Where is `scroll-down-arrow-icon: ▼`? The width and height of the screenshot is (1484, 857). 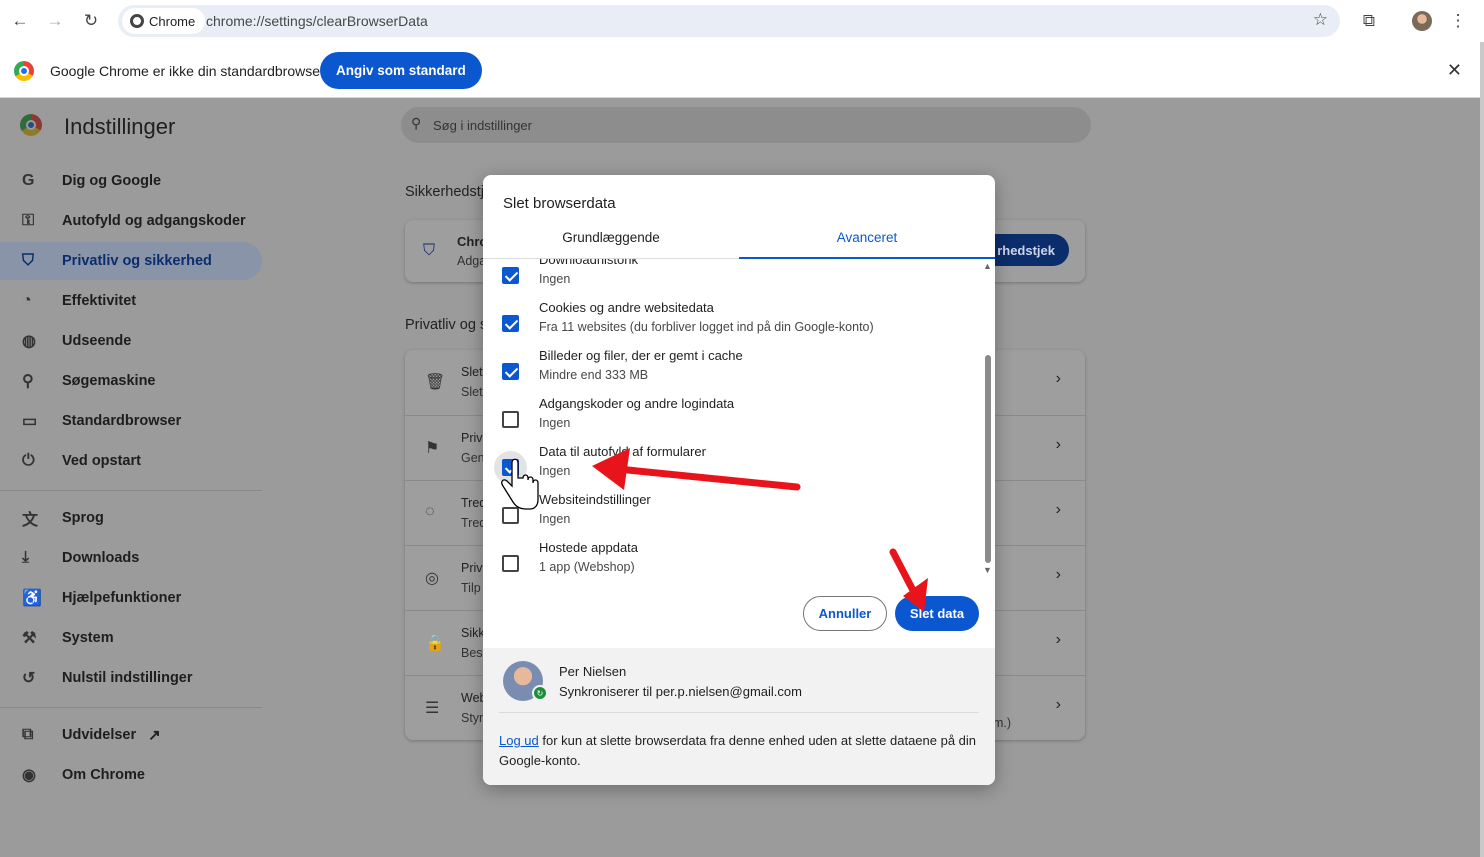
scroll-down-arrow-icon: ▼ is located at coordinates (987, 570).